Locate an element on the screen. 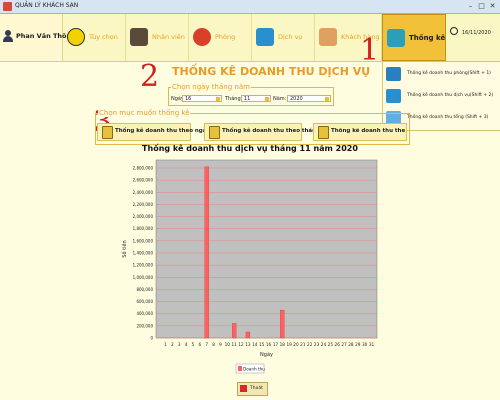 The image size is (500, 400). x-tick-label: 23 is located at coordinates (317, 344).